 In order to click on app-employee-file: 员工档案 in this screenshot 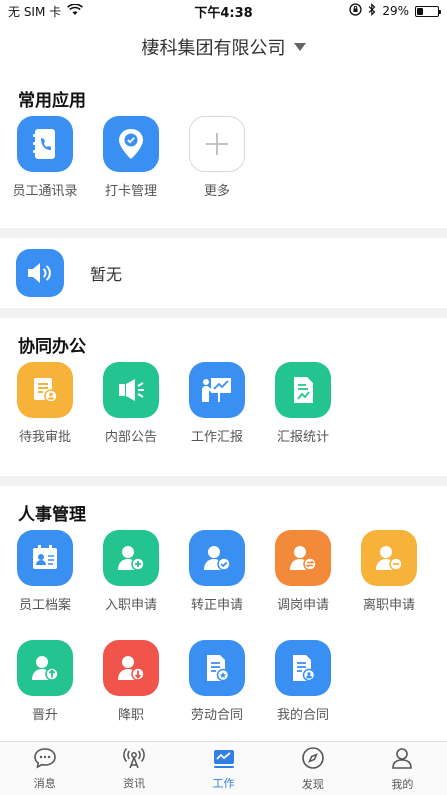, I will do `click(59, 585)`.